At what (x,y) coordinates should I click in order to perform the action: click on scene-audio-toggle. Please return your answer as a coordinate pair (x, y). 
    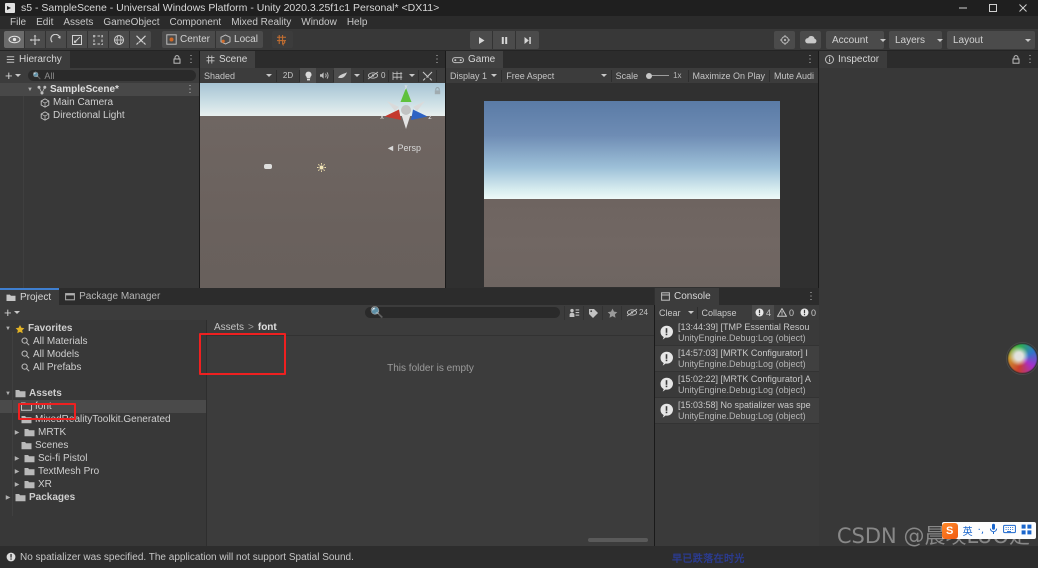
    Looking at the image, I should click on (324, 75).